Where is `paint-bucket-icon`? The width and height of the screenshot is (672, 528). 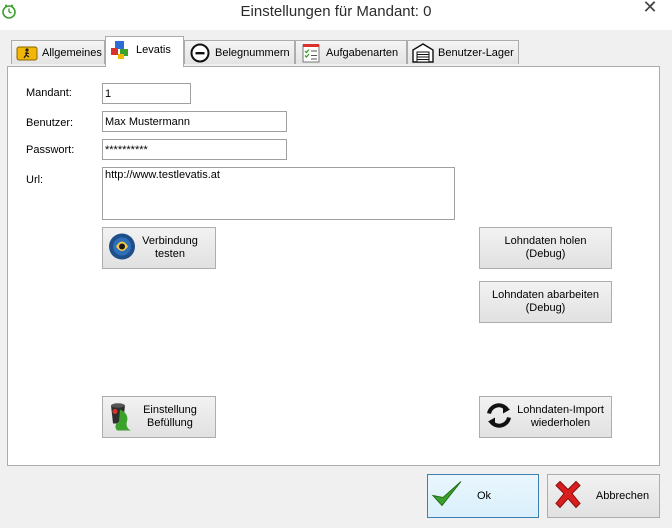 paint-bucket-icon is located at coordinates (122, 417).